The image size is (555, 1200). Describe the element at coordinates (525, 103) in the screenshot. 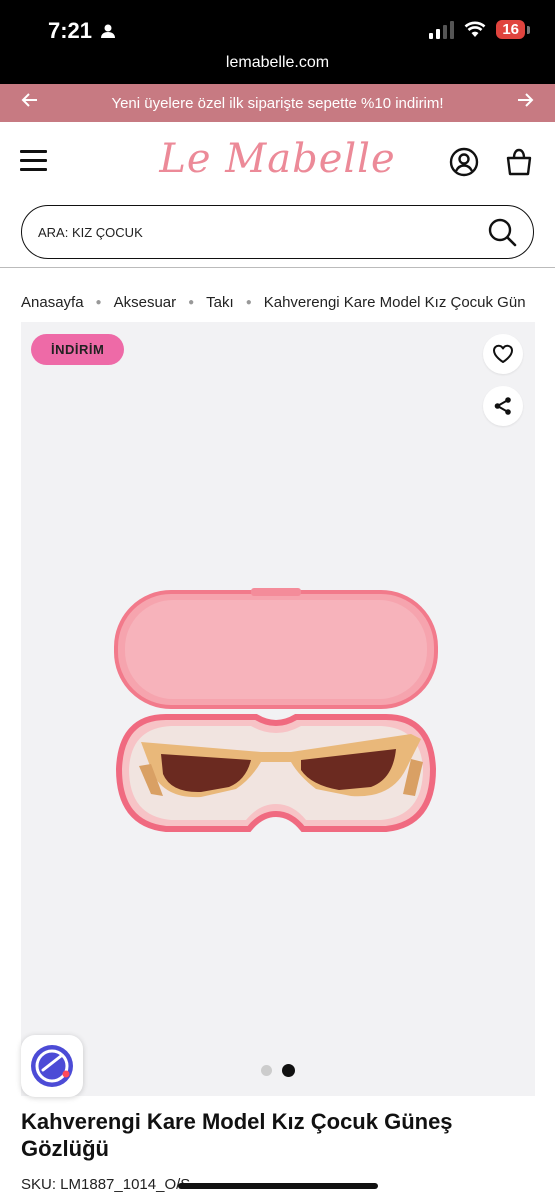

I see `arrow-right-icon` at that location.